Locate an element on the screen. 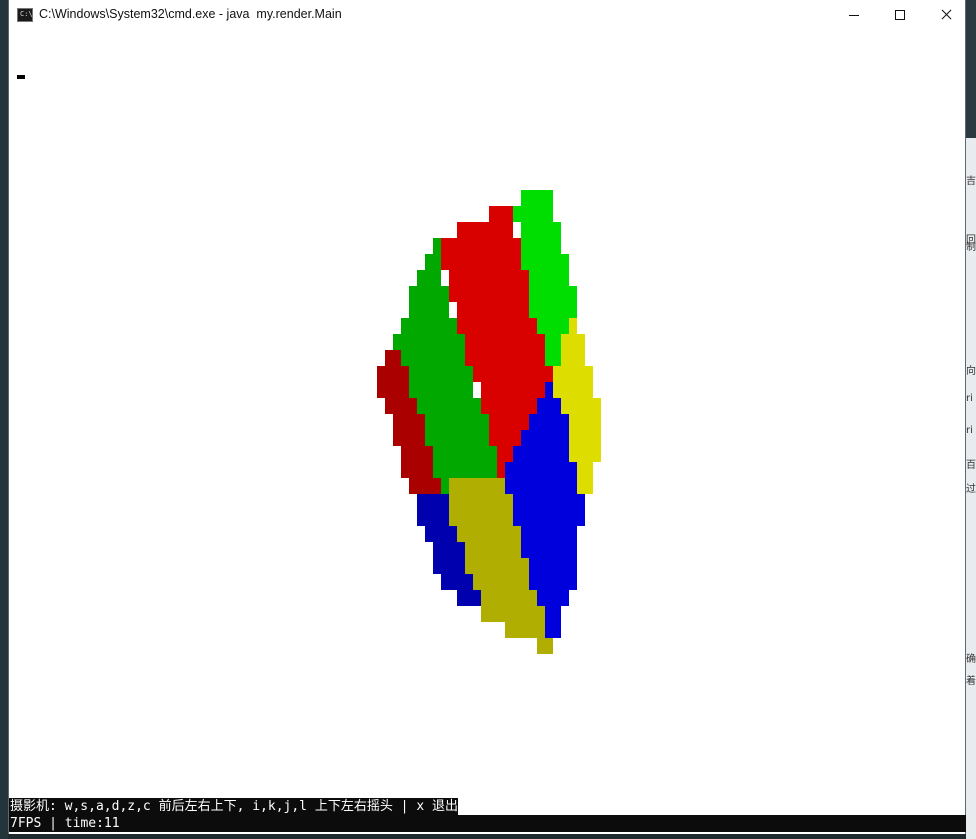 The image size is (976, 839). background-left-strip is located at coordinates (4, 419).